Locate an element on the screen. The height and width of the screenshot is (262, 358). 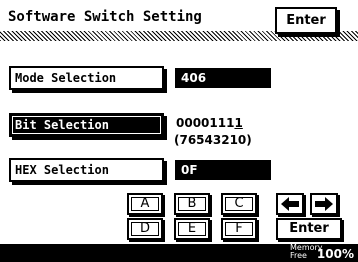
mode-selection-value: 406 is located at coordinates (223, 78).